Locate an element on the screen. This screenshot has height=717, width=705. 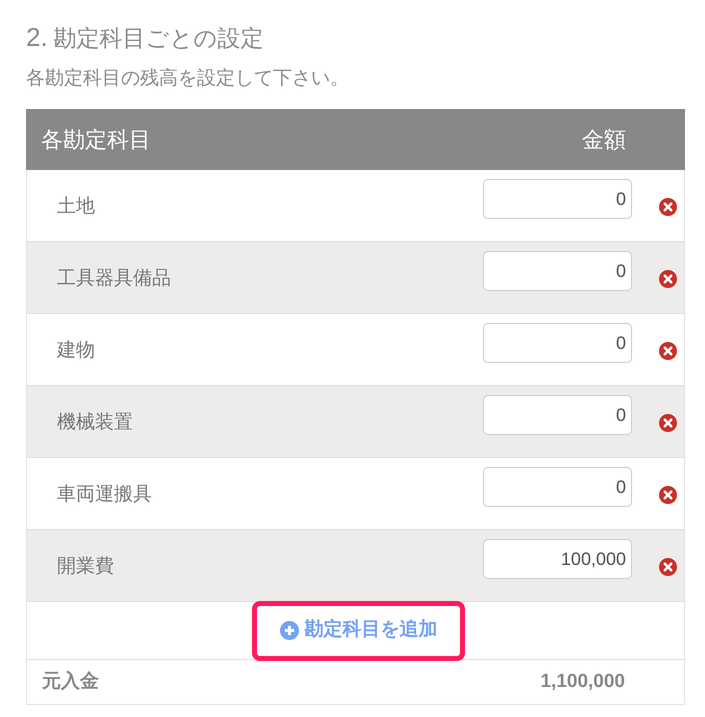
account-name: 開業費 is located at coordinates (86, 566).